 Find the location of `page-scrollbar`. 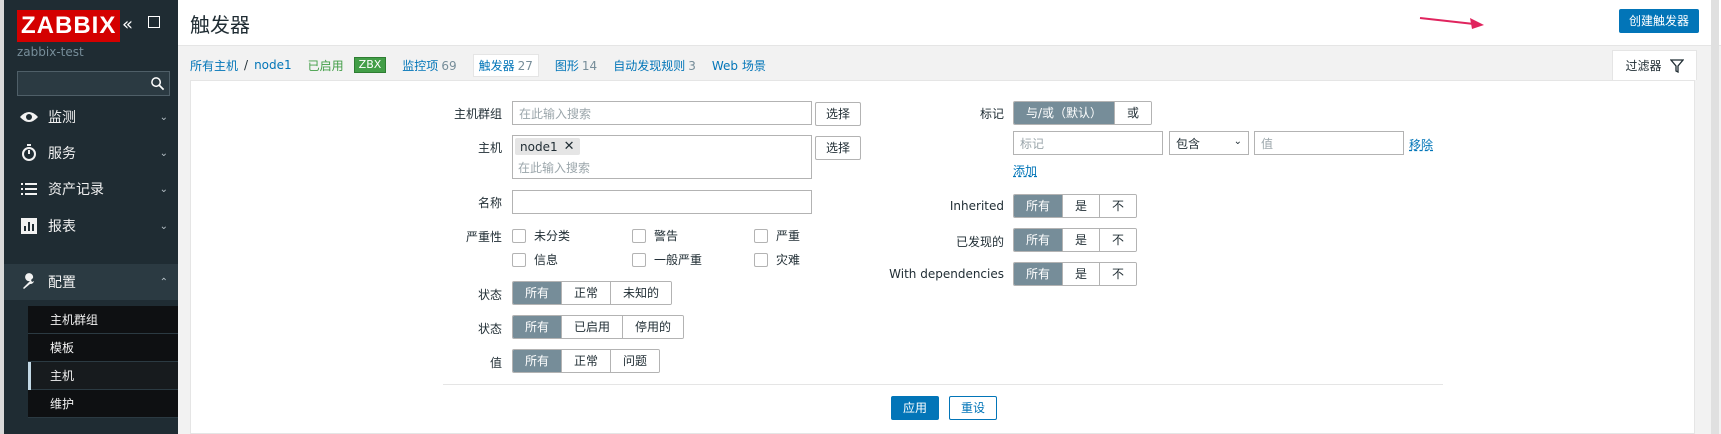

page-scrollbar is located at coordinates (1715, 217).